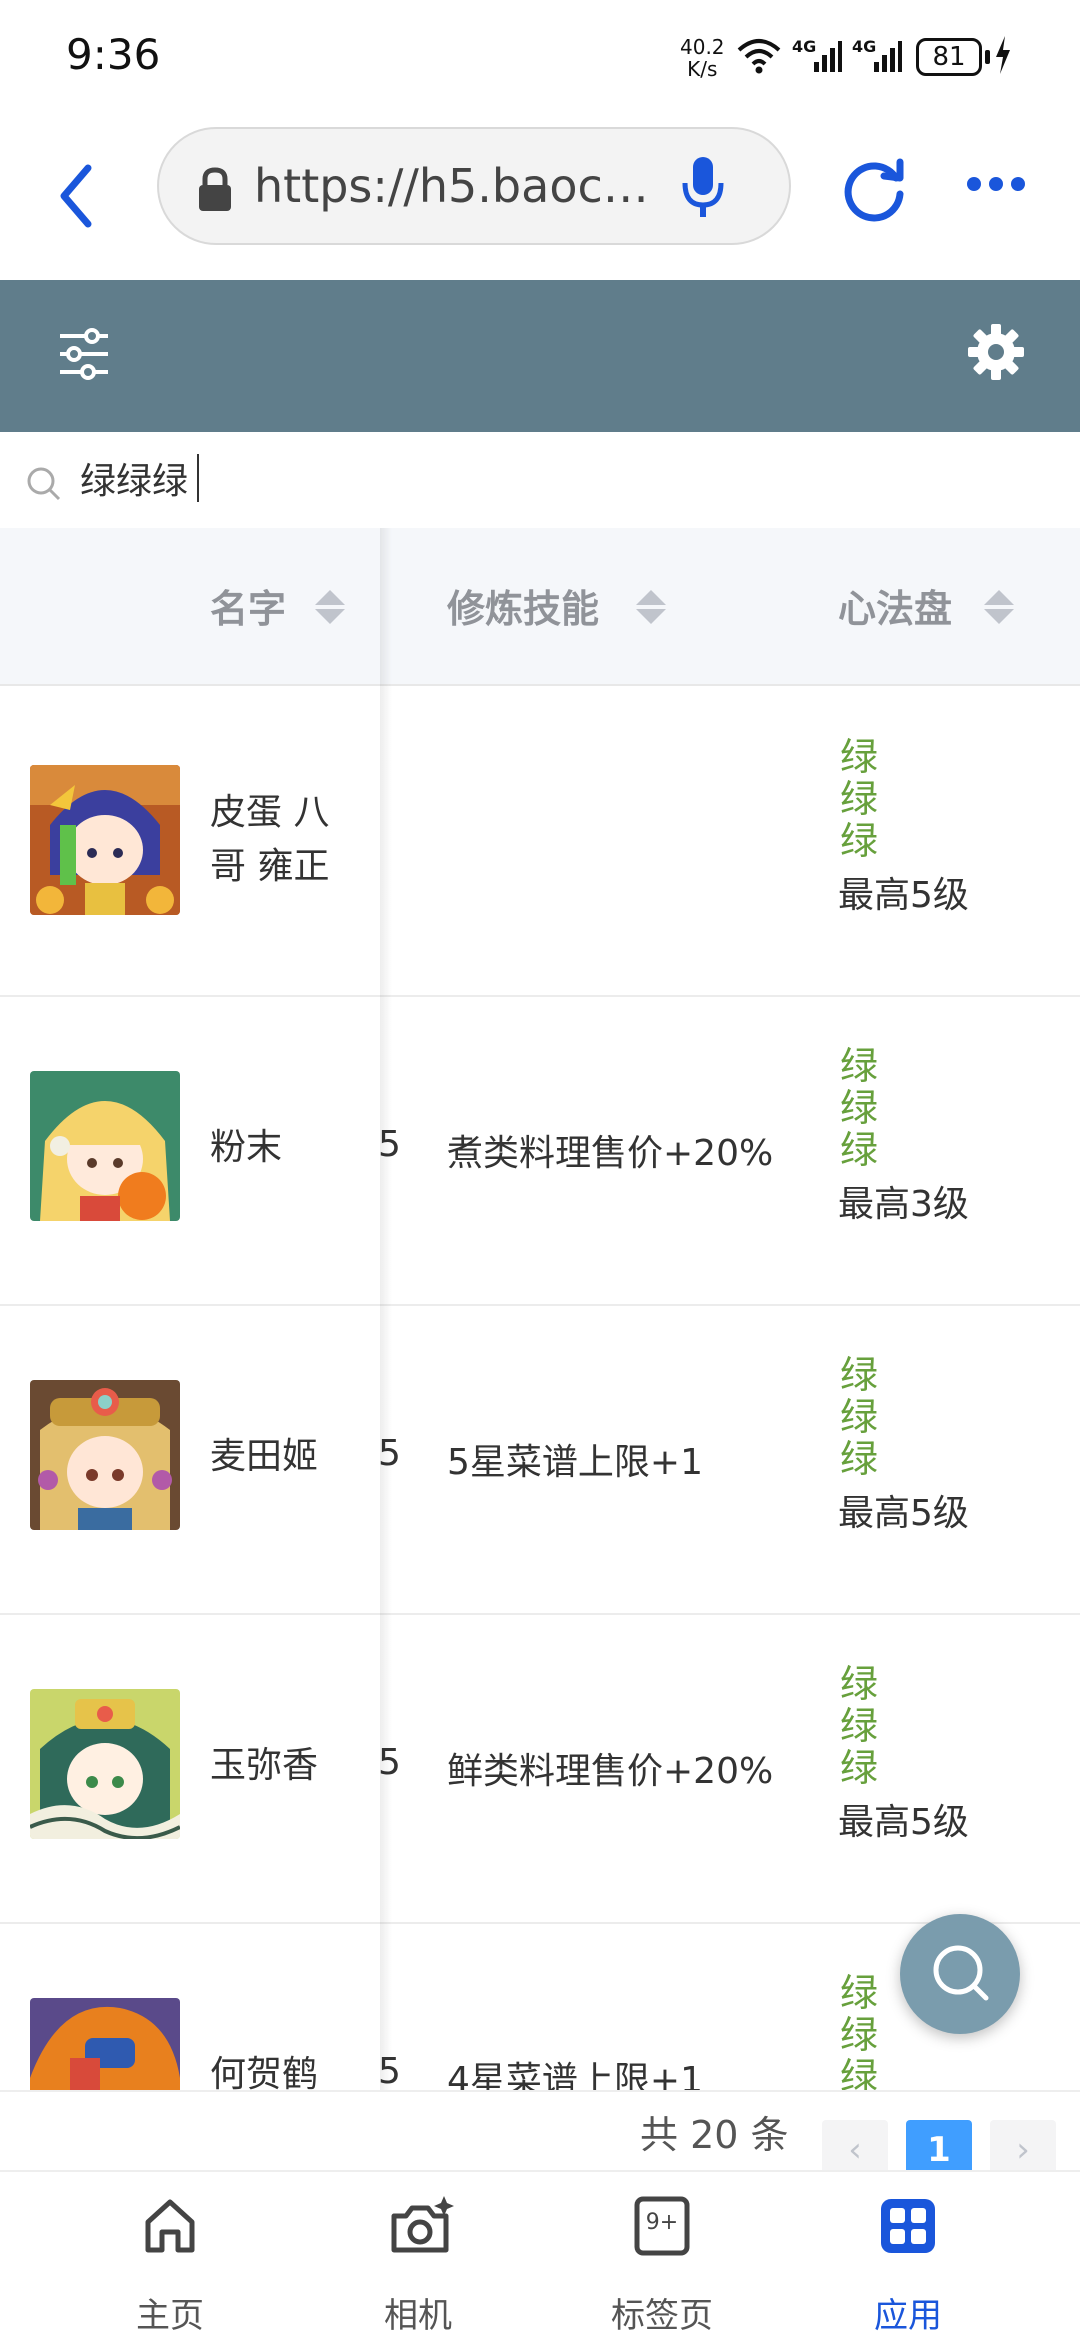 This screenshot has height=2340, width=1080. I want to click on search-input, so click(530, 478).